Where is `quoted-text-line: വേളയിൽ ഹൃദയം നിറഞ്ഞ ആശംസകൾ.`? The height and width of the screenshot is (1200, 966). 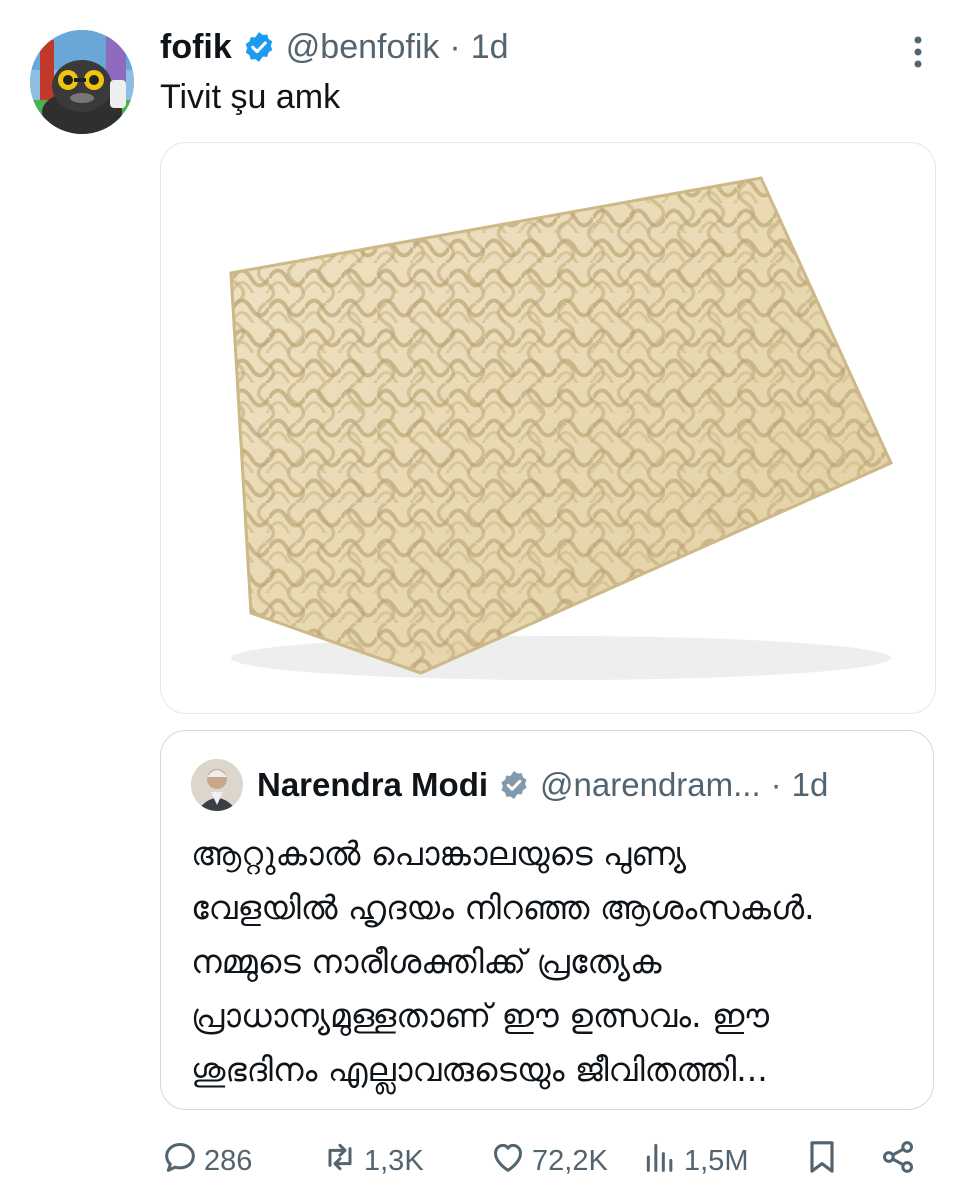 quoted-text-line: വേളയിൽ ഹൃദയം നിറഞ്ഞ ആശംസകൾ. is located at coordinates (503, 907).